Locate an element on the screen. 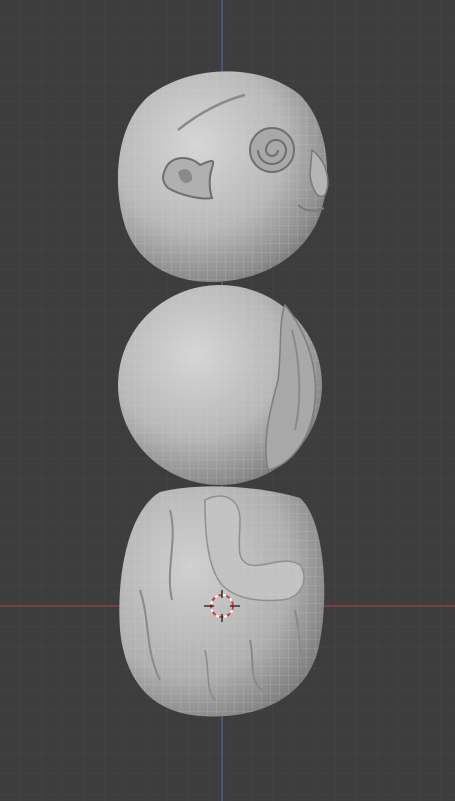 This screenshot has height=801, width=455. body-sphere is located at coordinates (220, 385).